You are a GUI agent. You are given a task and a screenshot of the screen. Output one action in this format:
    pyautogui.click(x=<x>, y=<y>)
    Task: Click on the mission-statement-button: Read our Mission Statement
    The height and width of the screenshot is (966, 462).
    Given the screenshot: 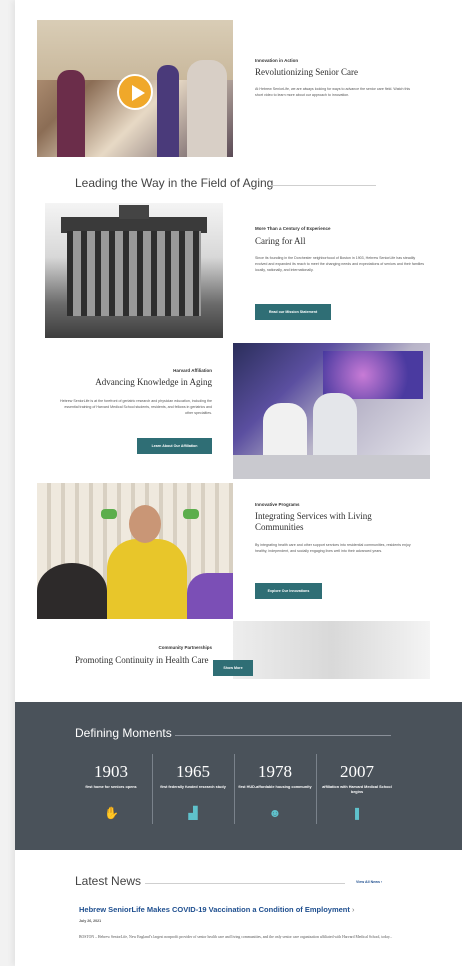 What is the action you would take?
    pyautogui.click(x=293, y=312)
    